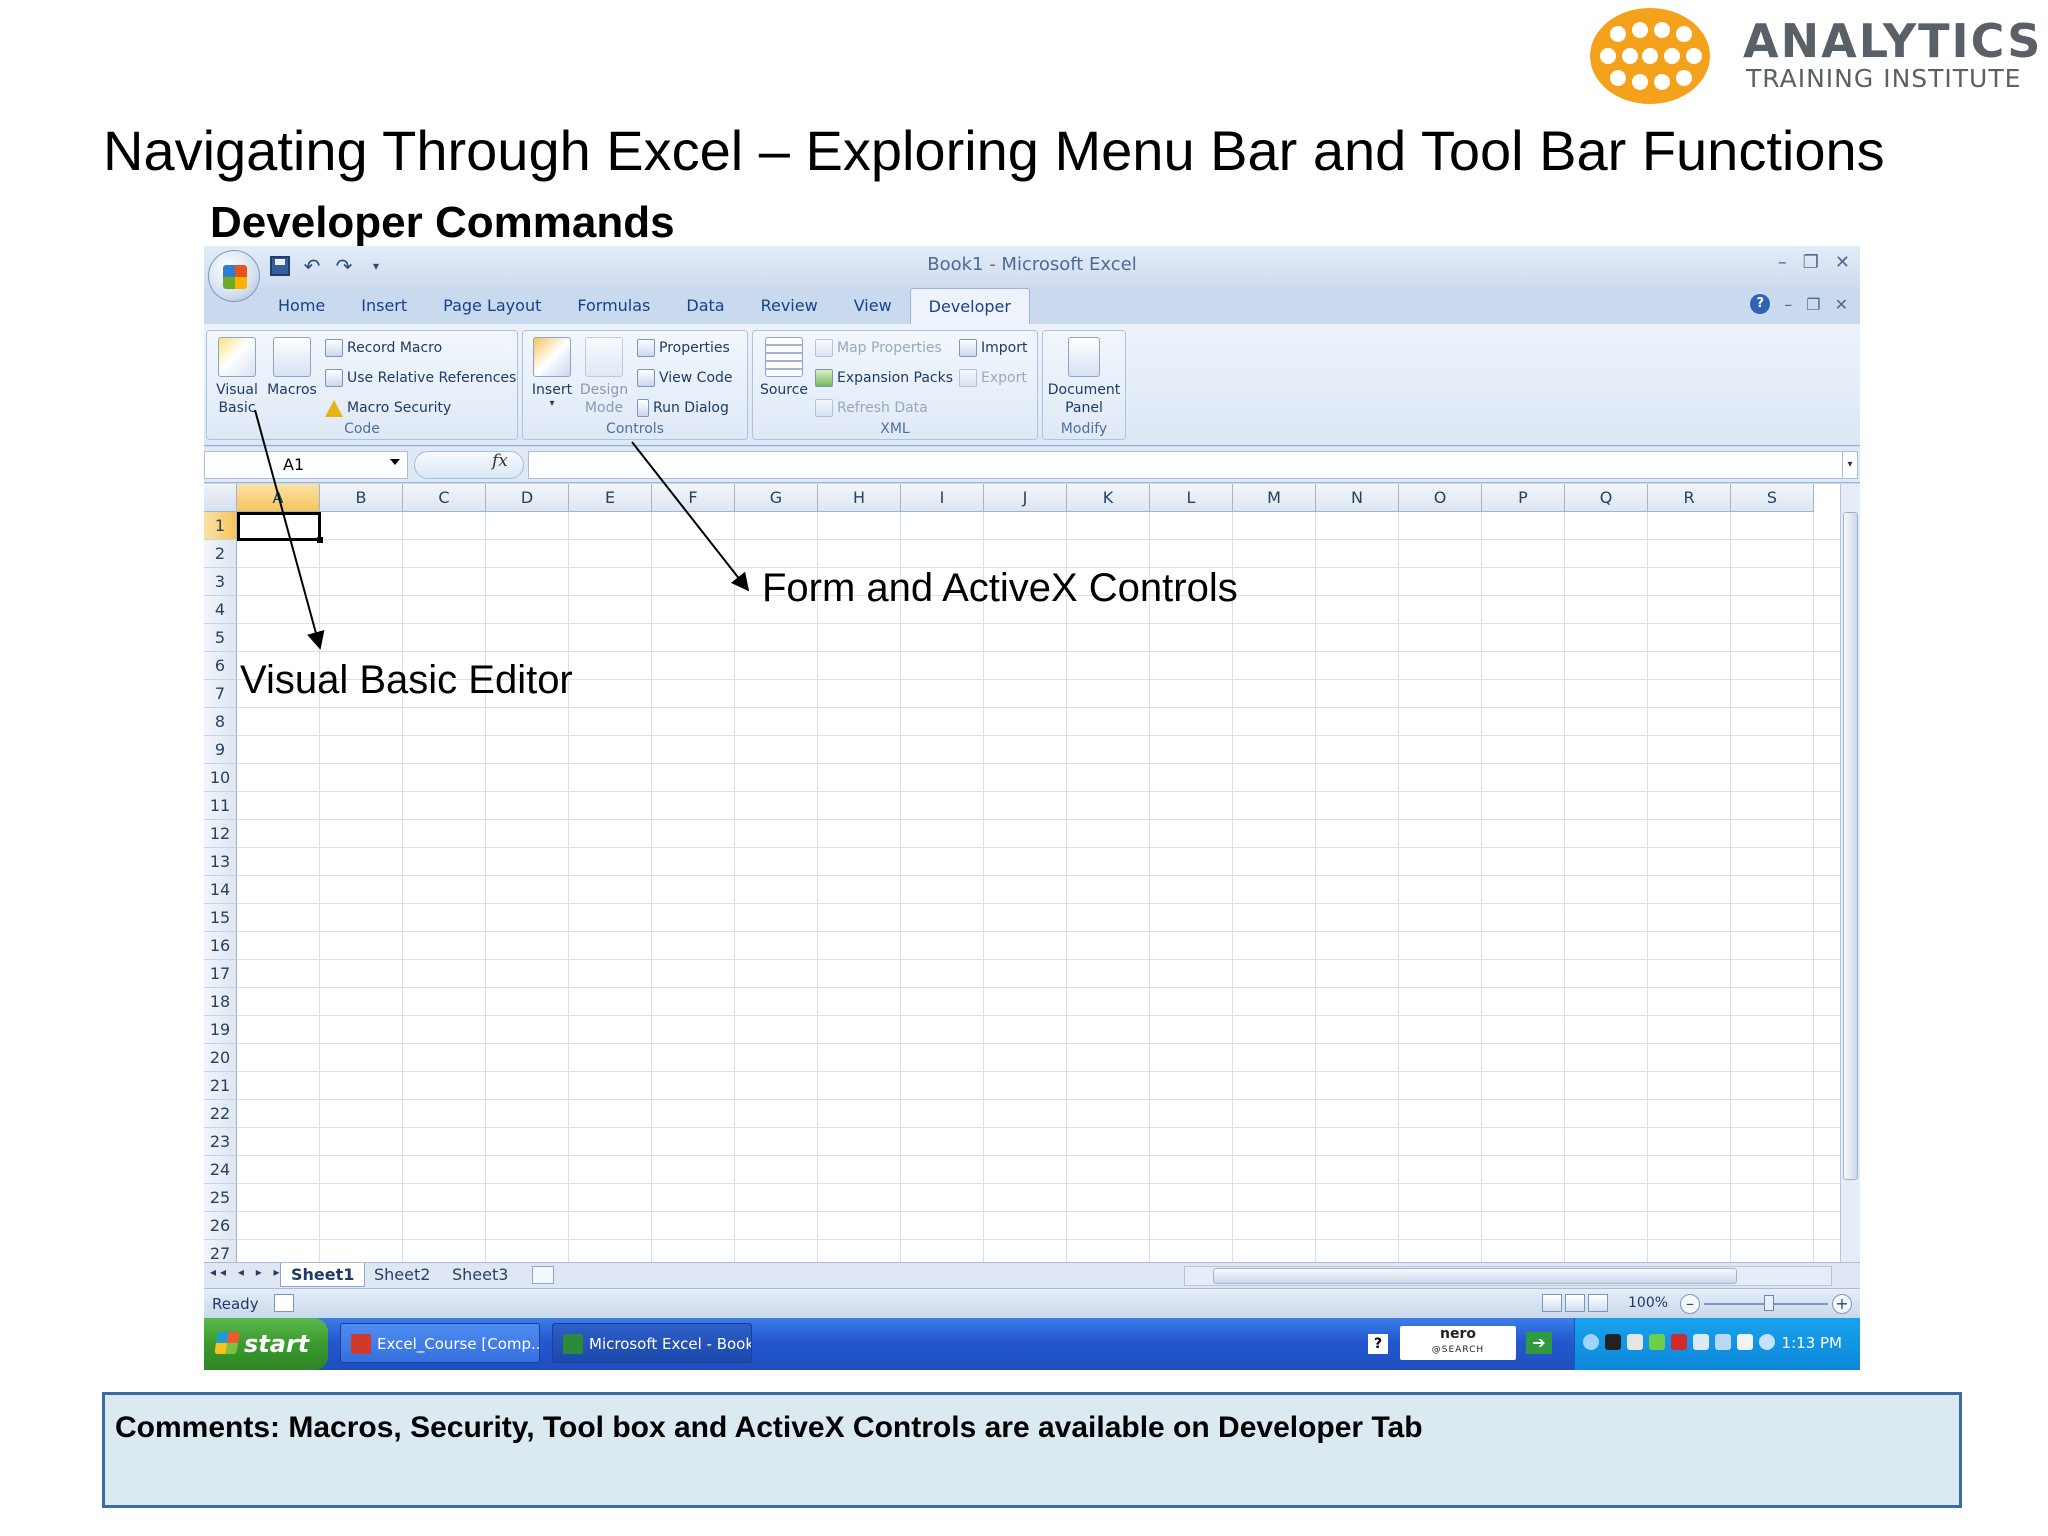 Image resolution: width=2048 pixels, height=1536 pixels. I want to click on vertical-scroll-thumb, so click(1850, 846).